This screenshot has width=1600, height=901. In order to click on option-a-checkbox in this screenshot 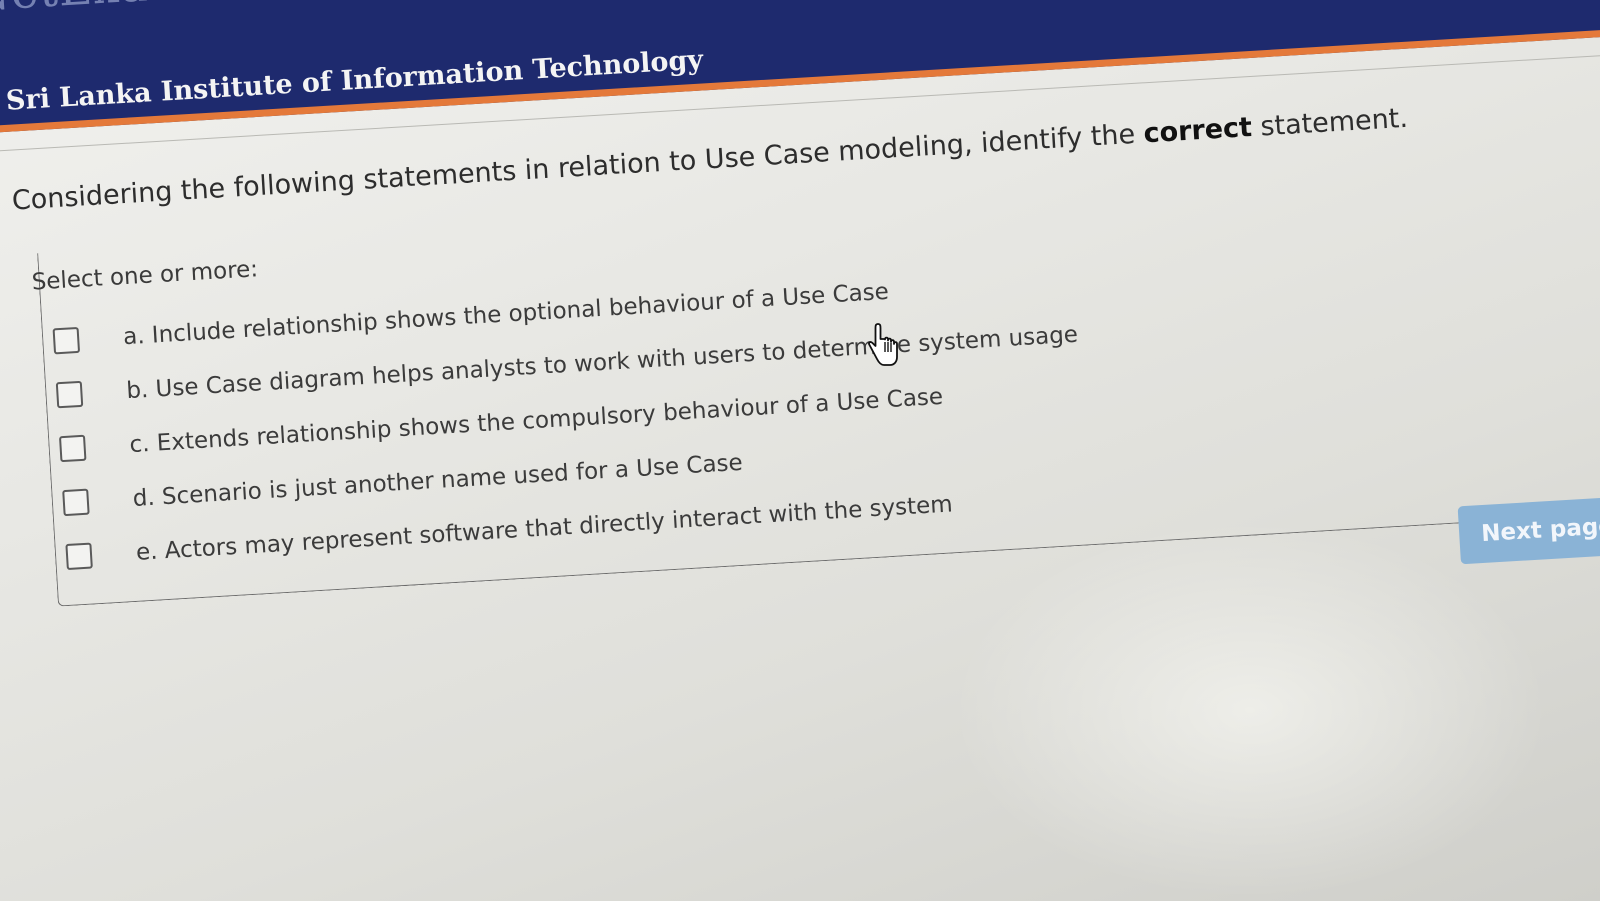, I will do `click(66, 340)`.